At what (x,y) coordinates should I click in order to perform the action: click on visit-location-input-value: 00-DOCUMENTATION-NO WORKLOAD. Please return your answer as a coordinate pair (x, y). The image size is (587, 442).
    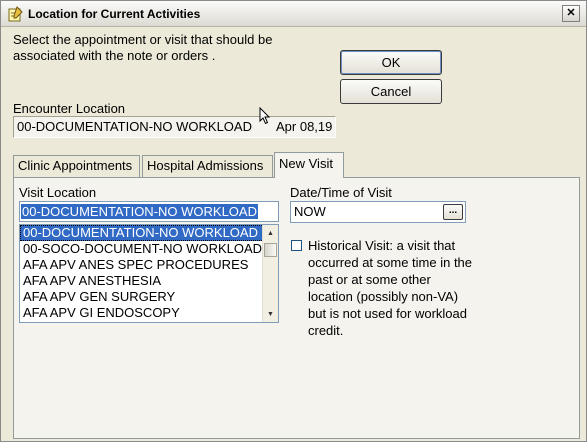
    Looking at the image, I should click on (139, 211).